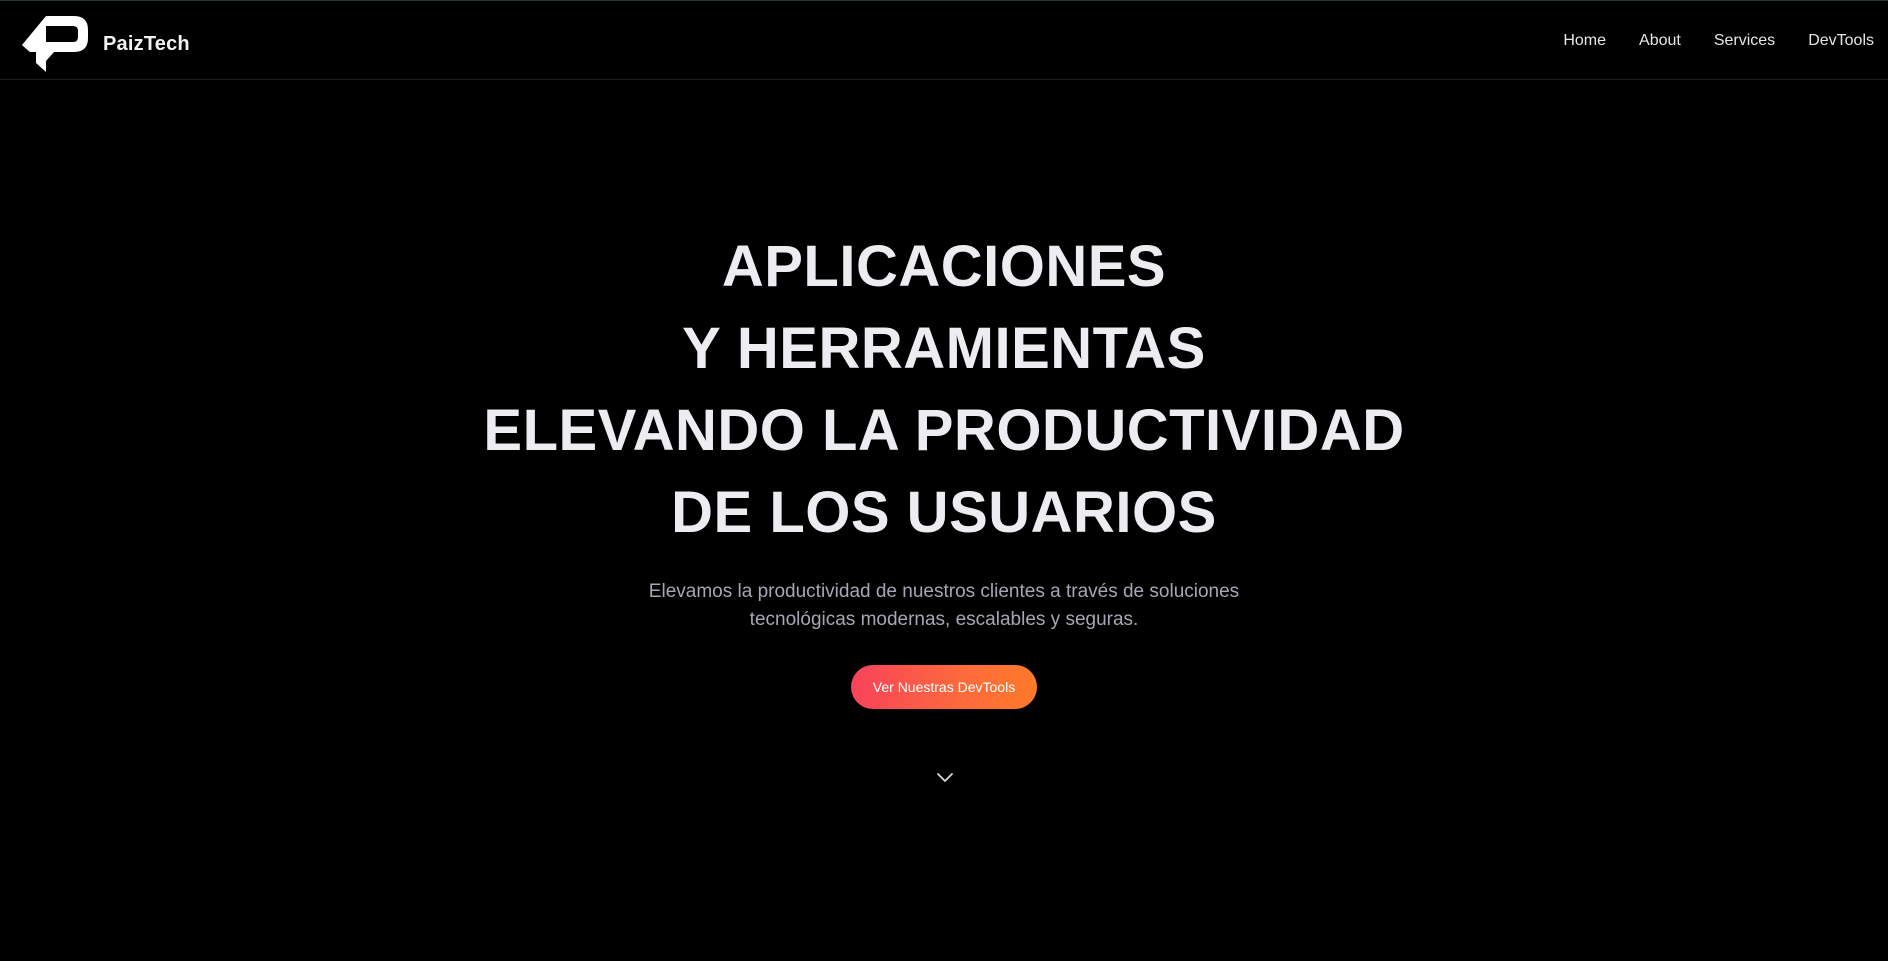 This screenshot has height=961, width=1888. What do you see at coordinates (1660, 41) in the screenshot?
I see `nav-item-about: About` at bounding box center [1660, 41].